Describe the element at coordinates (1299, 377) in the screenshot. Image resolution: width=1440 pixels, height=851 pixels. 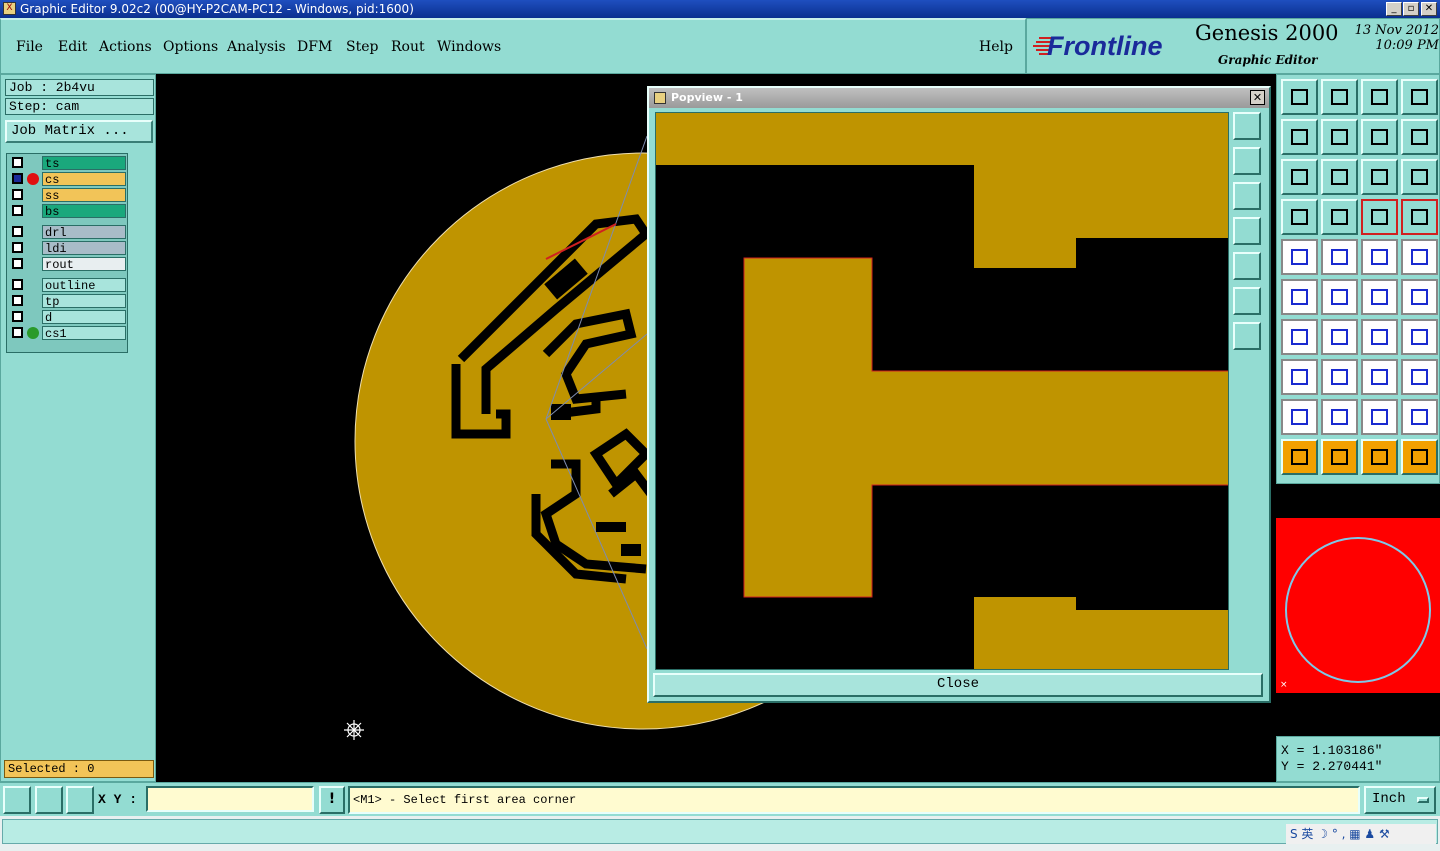
I see `pad-select-icon` at that location.